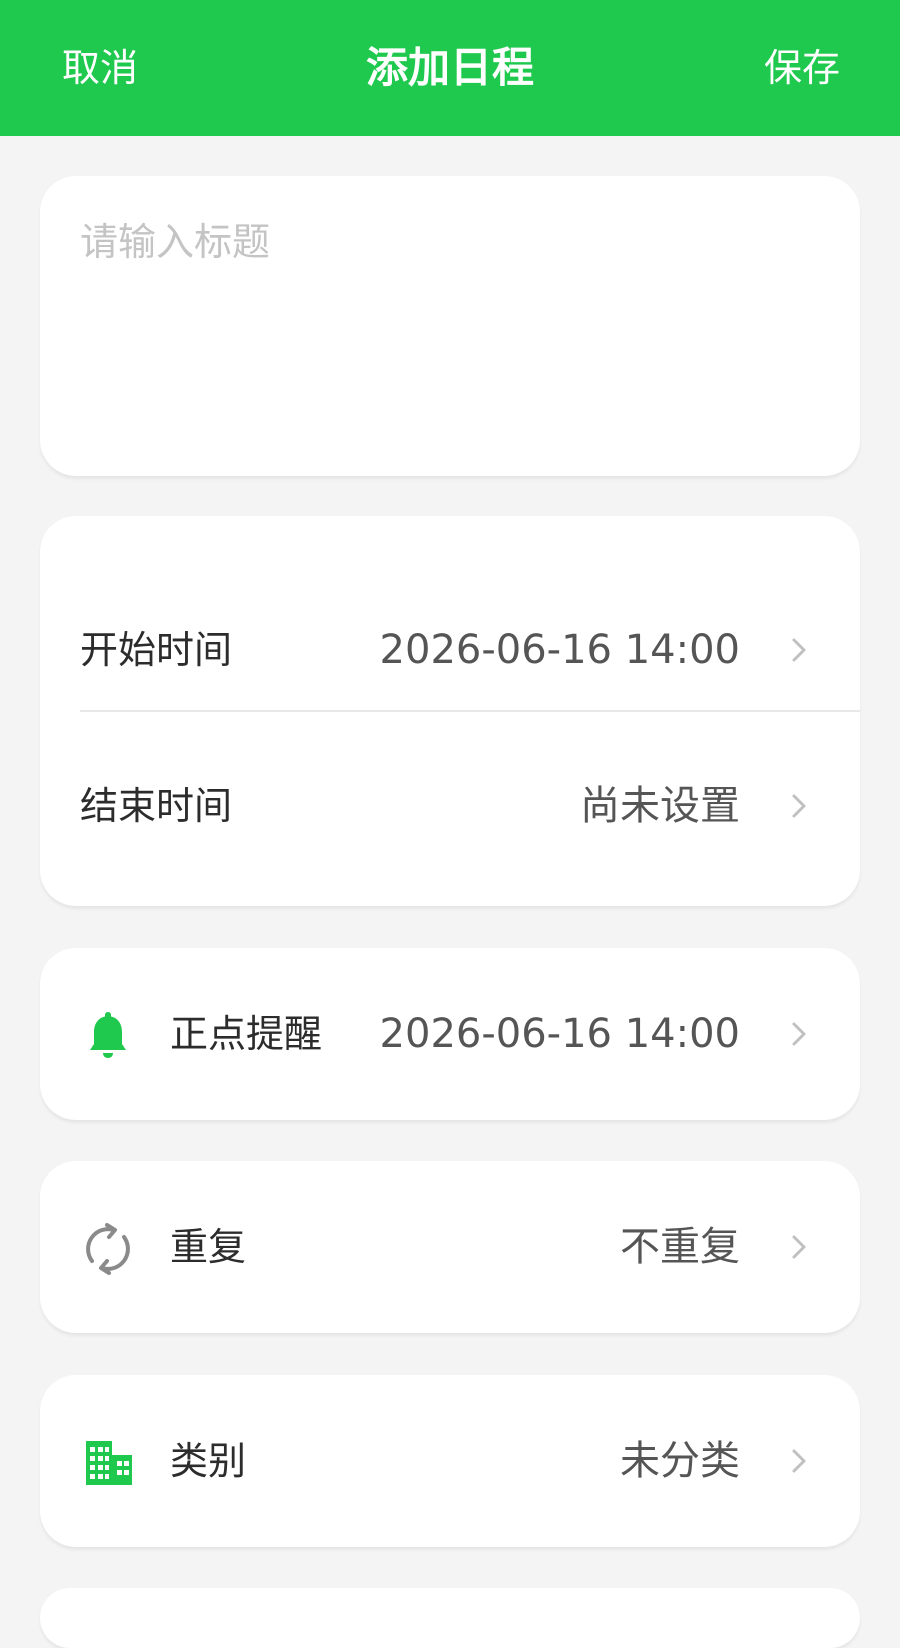 The width and height of the screenshot is (900, 1648). I want to click on category-card: 类别 未分类, so click(450, 1461).